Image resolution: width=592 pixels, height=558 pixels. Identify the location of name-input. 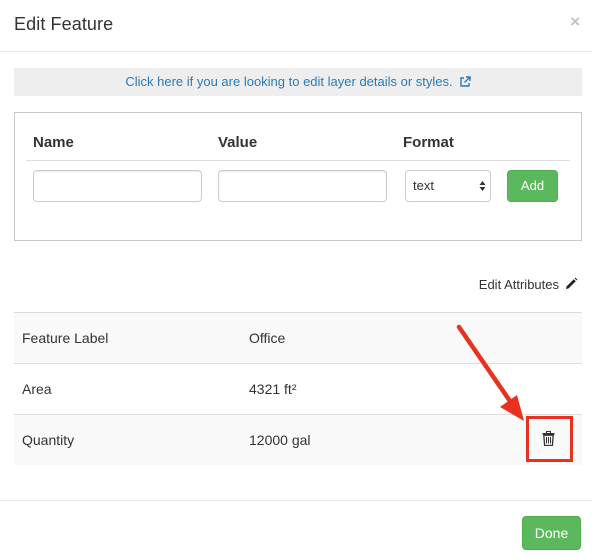
(117, 186).